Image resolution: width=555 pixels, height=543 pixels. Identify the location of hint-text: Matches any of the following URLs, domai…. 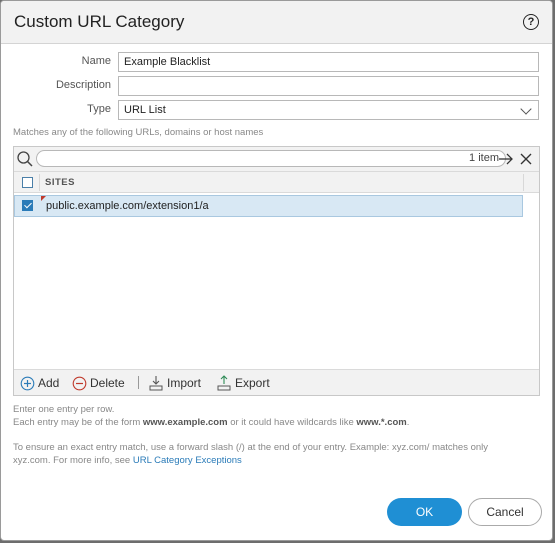
(138, 132).